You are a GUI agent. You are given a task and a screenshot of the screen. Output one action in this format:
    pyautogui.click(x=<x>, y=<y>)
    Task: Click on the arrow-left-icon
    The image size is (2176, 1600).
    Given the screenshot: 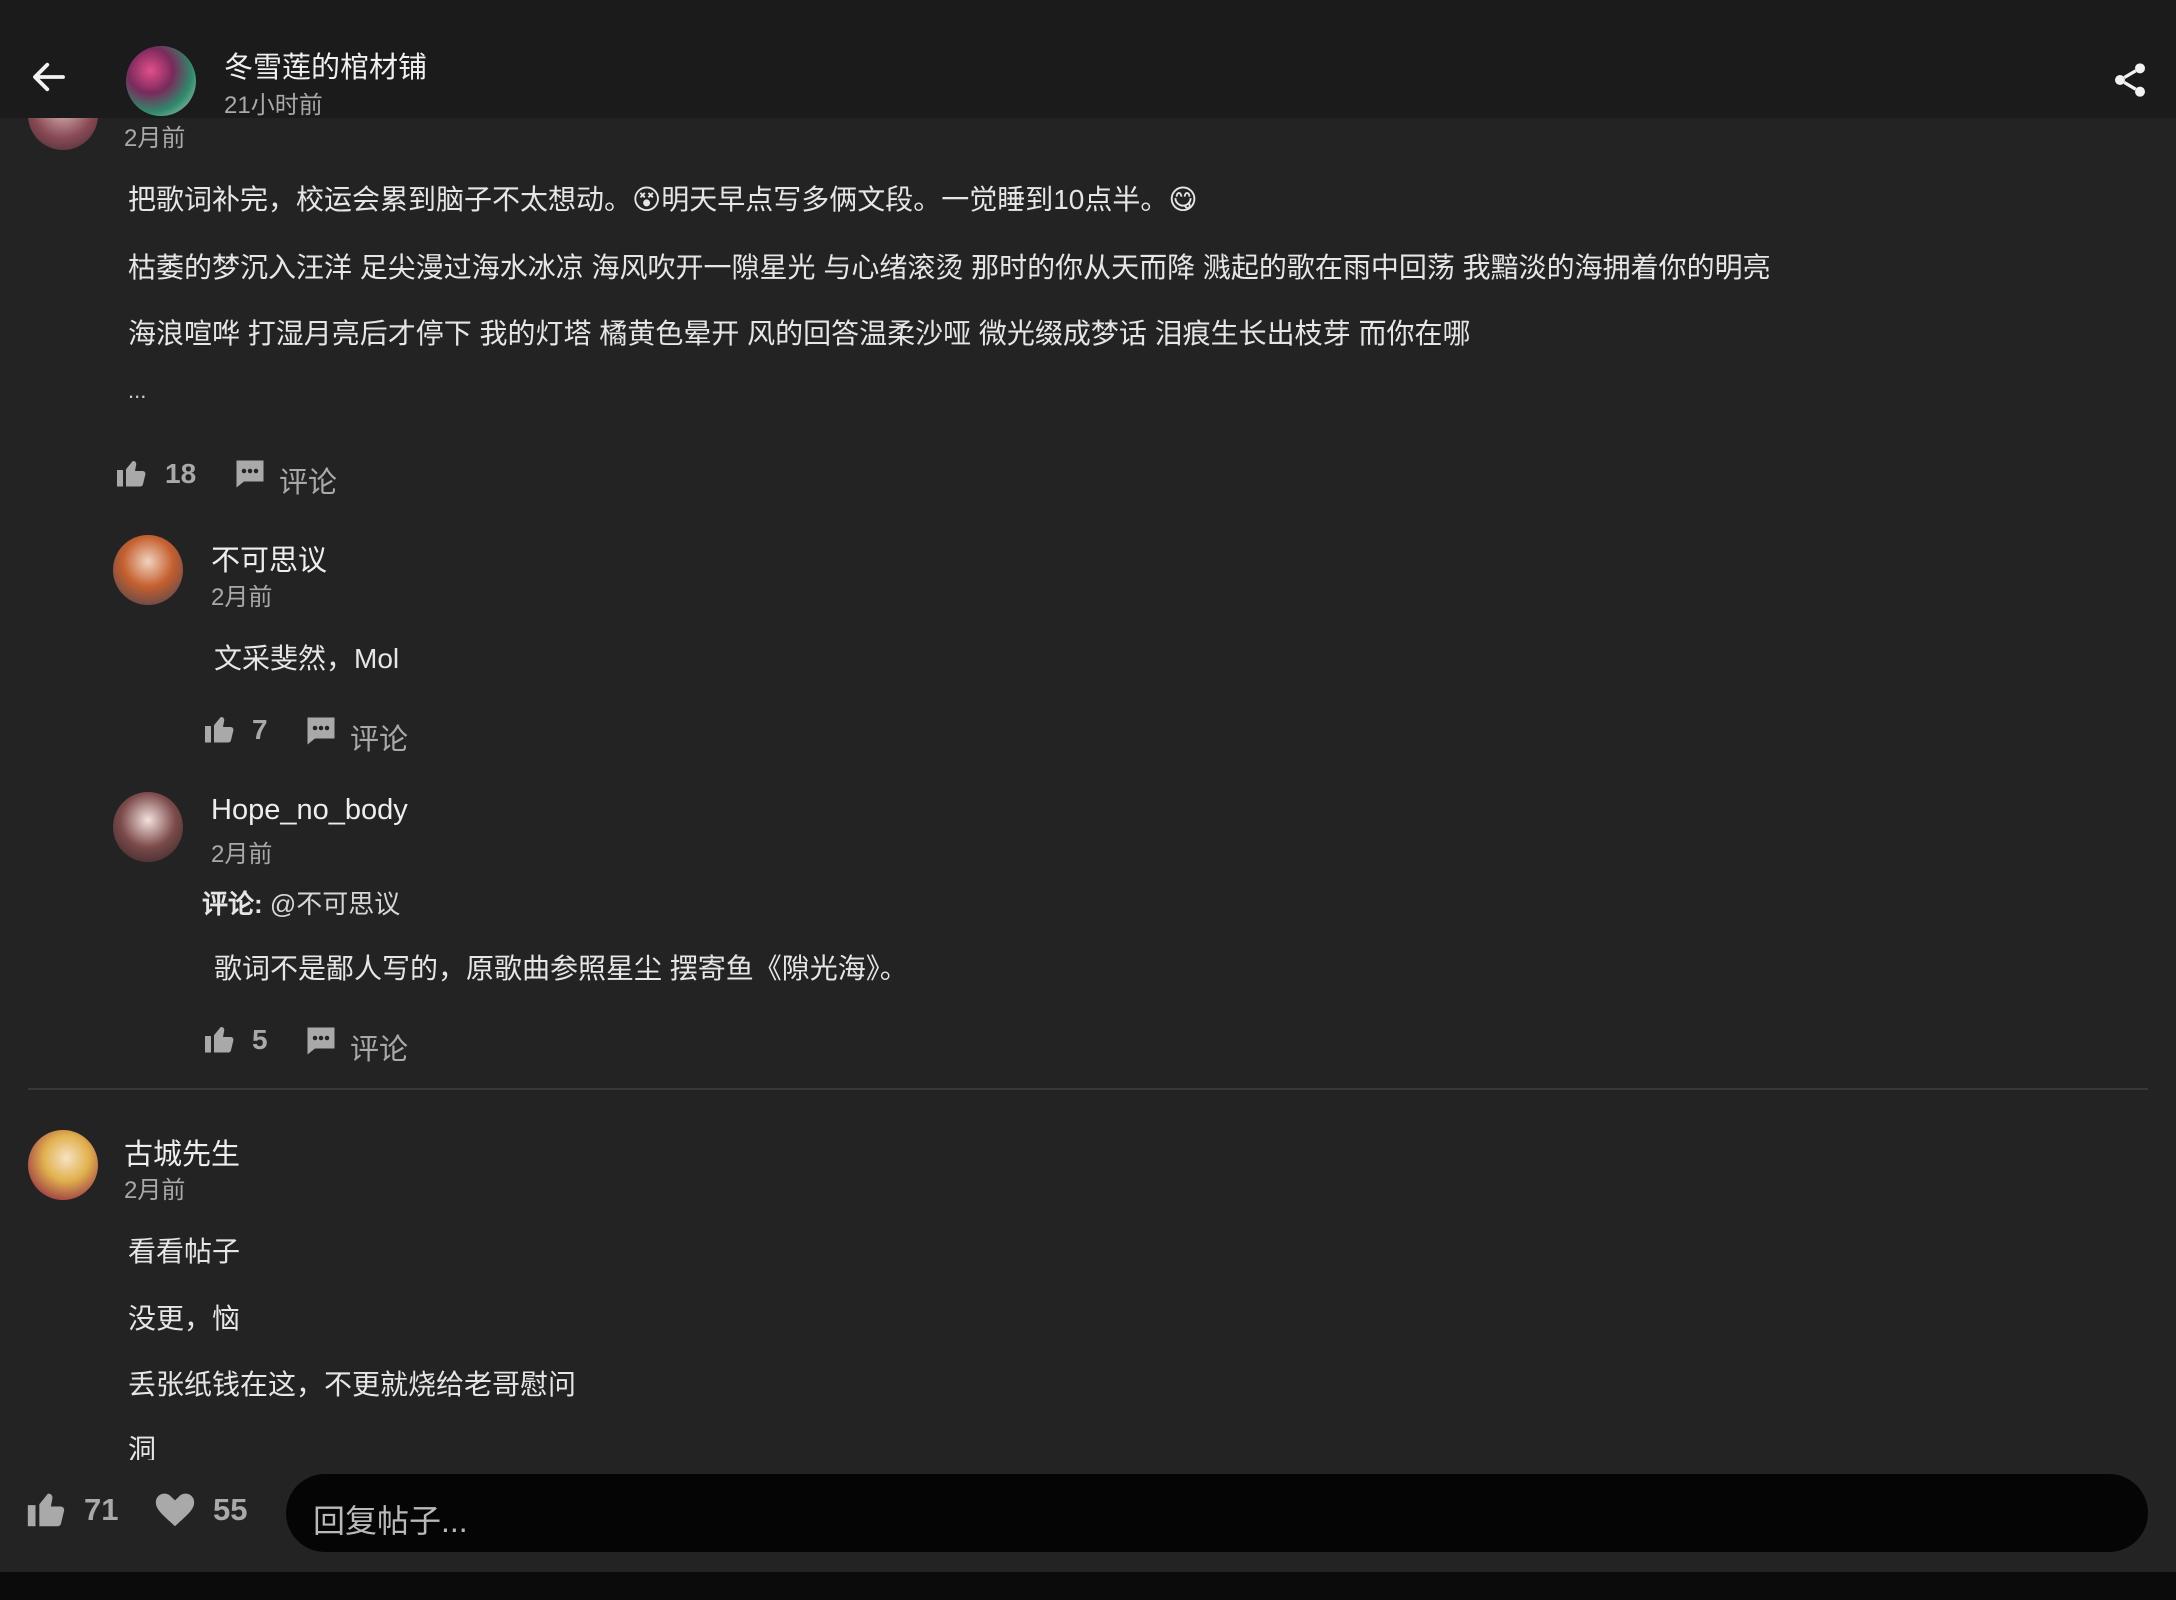 What is the action you would take?
    pyautogui.click(x=49, y=77)
    